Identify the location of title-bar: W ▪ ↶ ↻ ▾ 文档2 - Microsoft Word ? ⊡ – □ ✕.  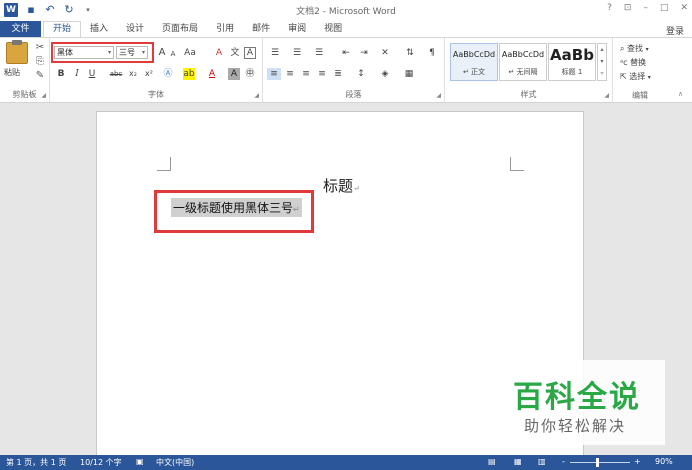
(346, 10).